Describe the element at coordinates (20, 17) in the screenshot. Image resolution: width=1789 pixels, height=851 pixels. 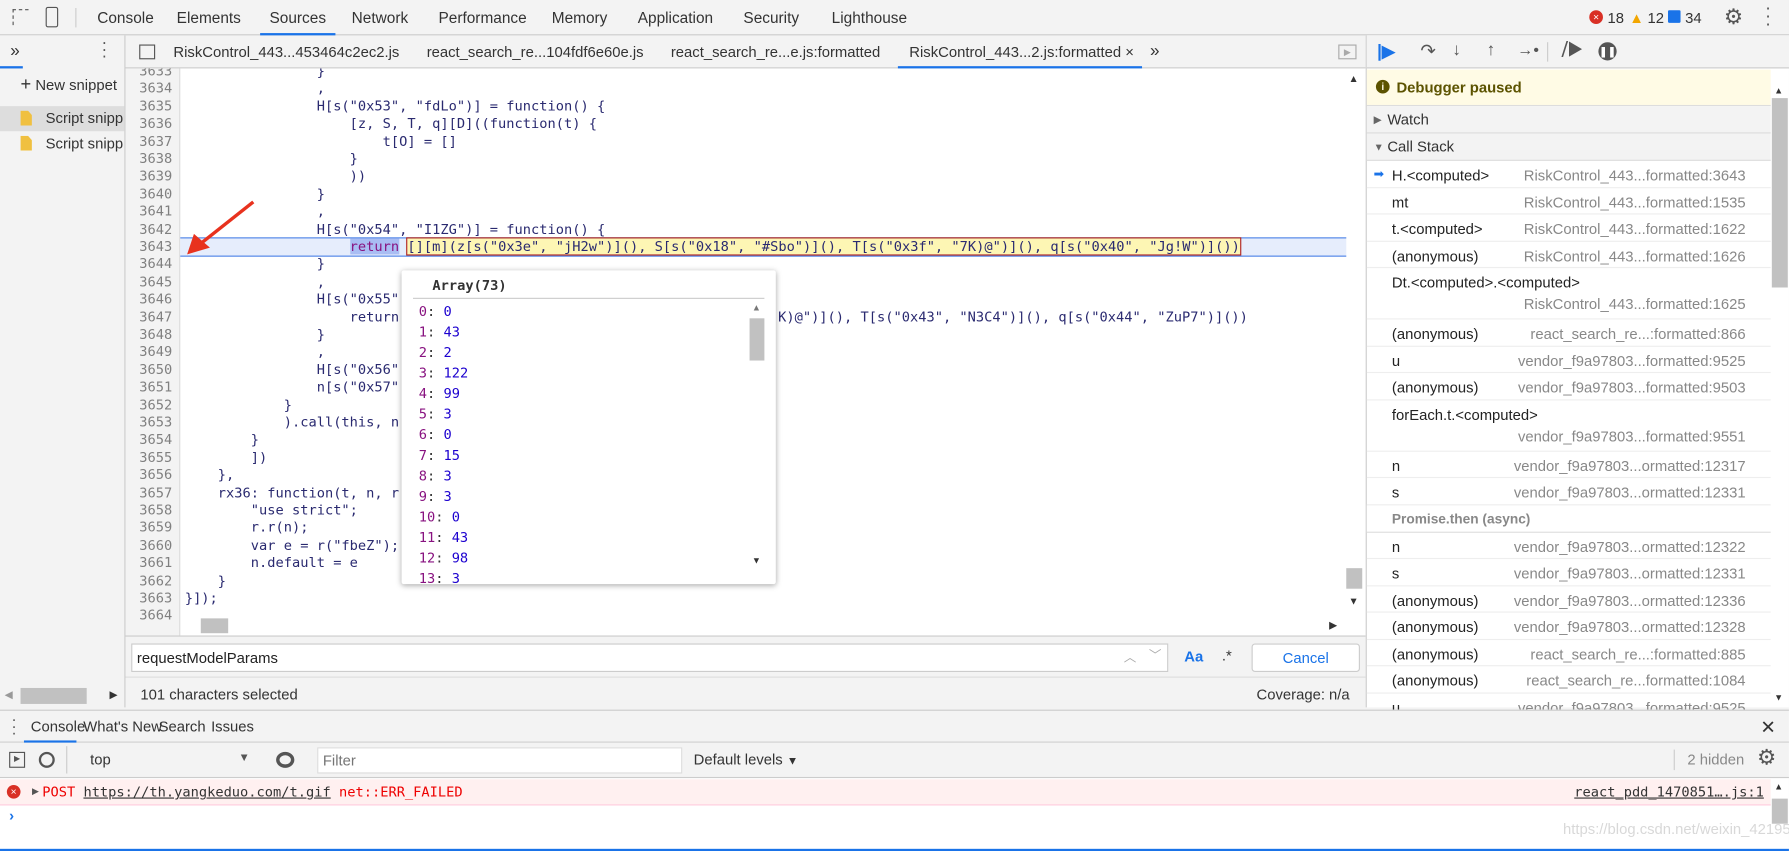
I see `inspect-element-icon` at that location.